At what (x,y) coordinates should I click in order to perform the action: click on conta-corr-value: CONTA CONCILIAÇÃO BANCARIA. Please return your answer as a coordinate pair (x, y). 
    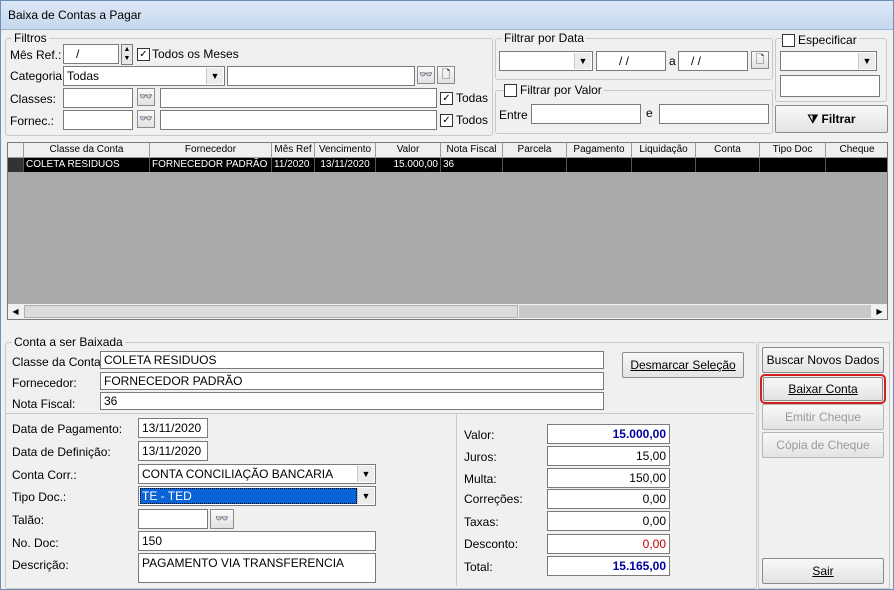
    Looking at the image, I should click on (238, 474).